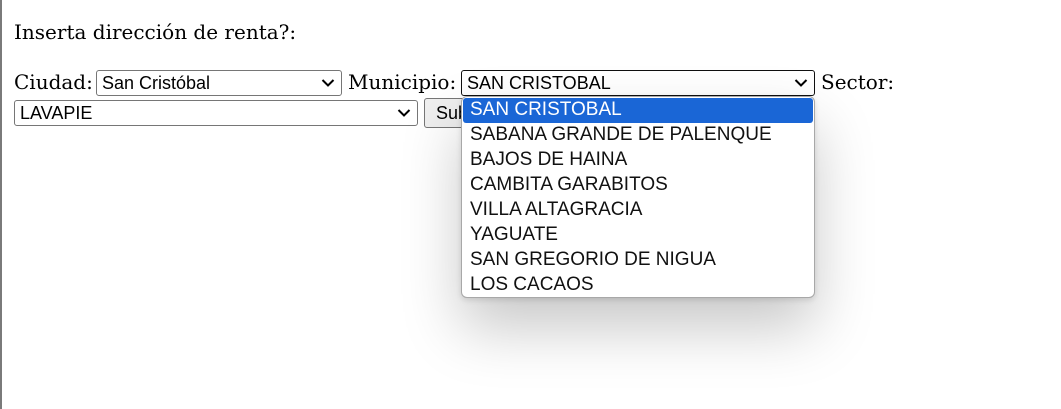 This screenshot has width=1061, height=409. What do you see at coordinates (638, 160) in the screenshot?
I see `municipio-option: BAJOS DE HAINA` at bounding box center [638, 160].